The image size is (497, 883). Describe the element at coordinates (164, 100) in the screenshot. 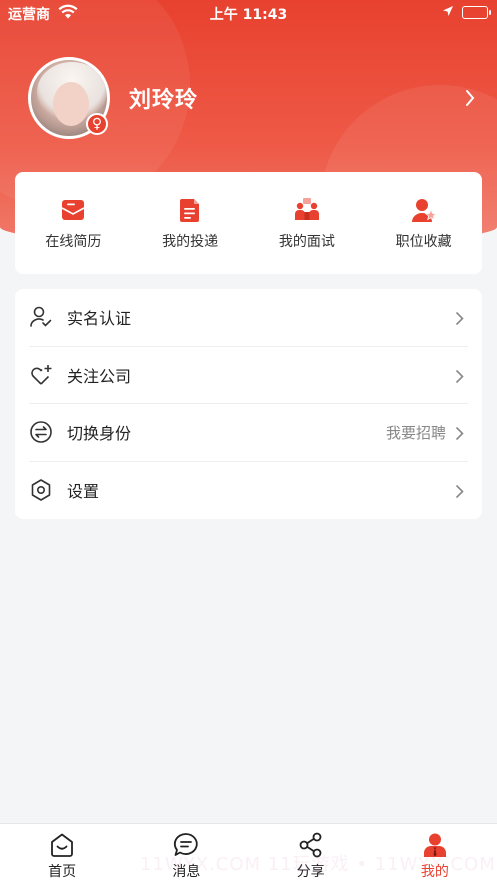

I see `user-name: 刘玲玲` at that location.